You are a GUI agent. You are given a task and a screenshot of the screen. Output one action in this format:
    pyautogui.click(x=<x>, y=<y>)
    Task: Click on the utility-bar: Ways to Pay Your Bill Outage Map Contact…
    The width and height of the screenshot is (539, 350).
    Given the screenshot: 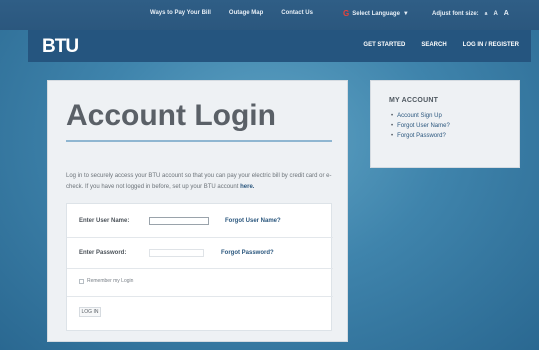 What is the action you would take?
    pyautogui.click(x=269, y=15)
    